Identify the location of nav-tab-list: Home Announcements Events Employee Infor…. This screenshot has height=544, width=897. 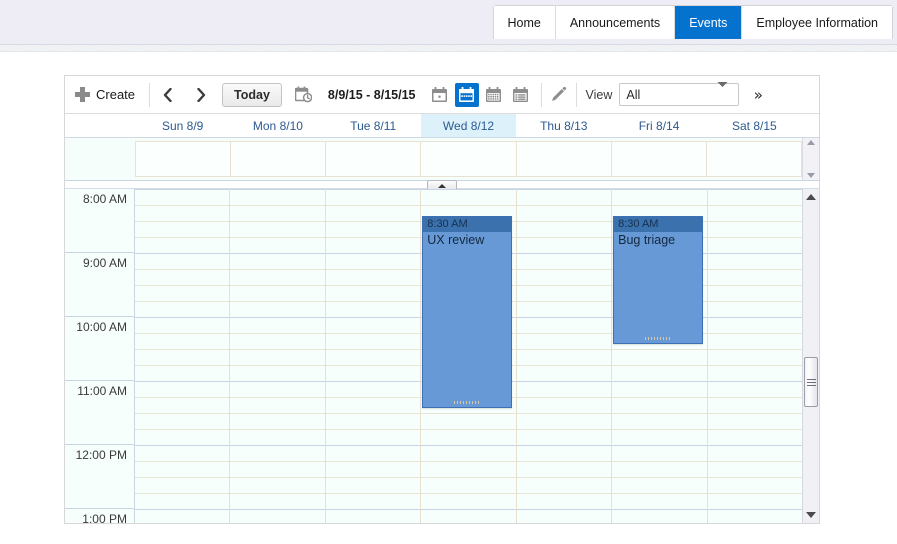
(692, 22).